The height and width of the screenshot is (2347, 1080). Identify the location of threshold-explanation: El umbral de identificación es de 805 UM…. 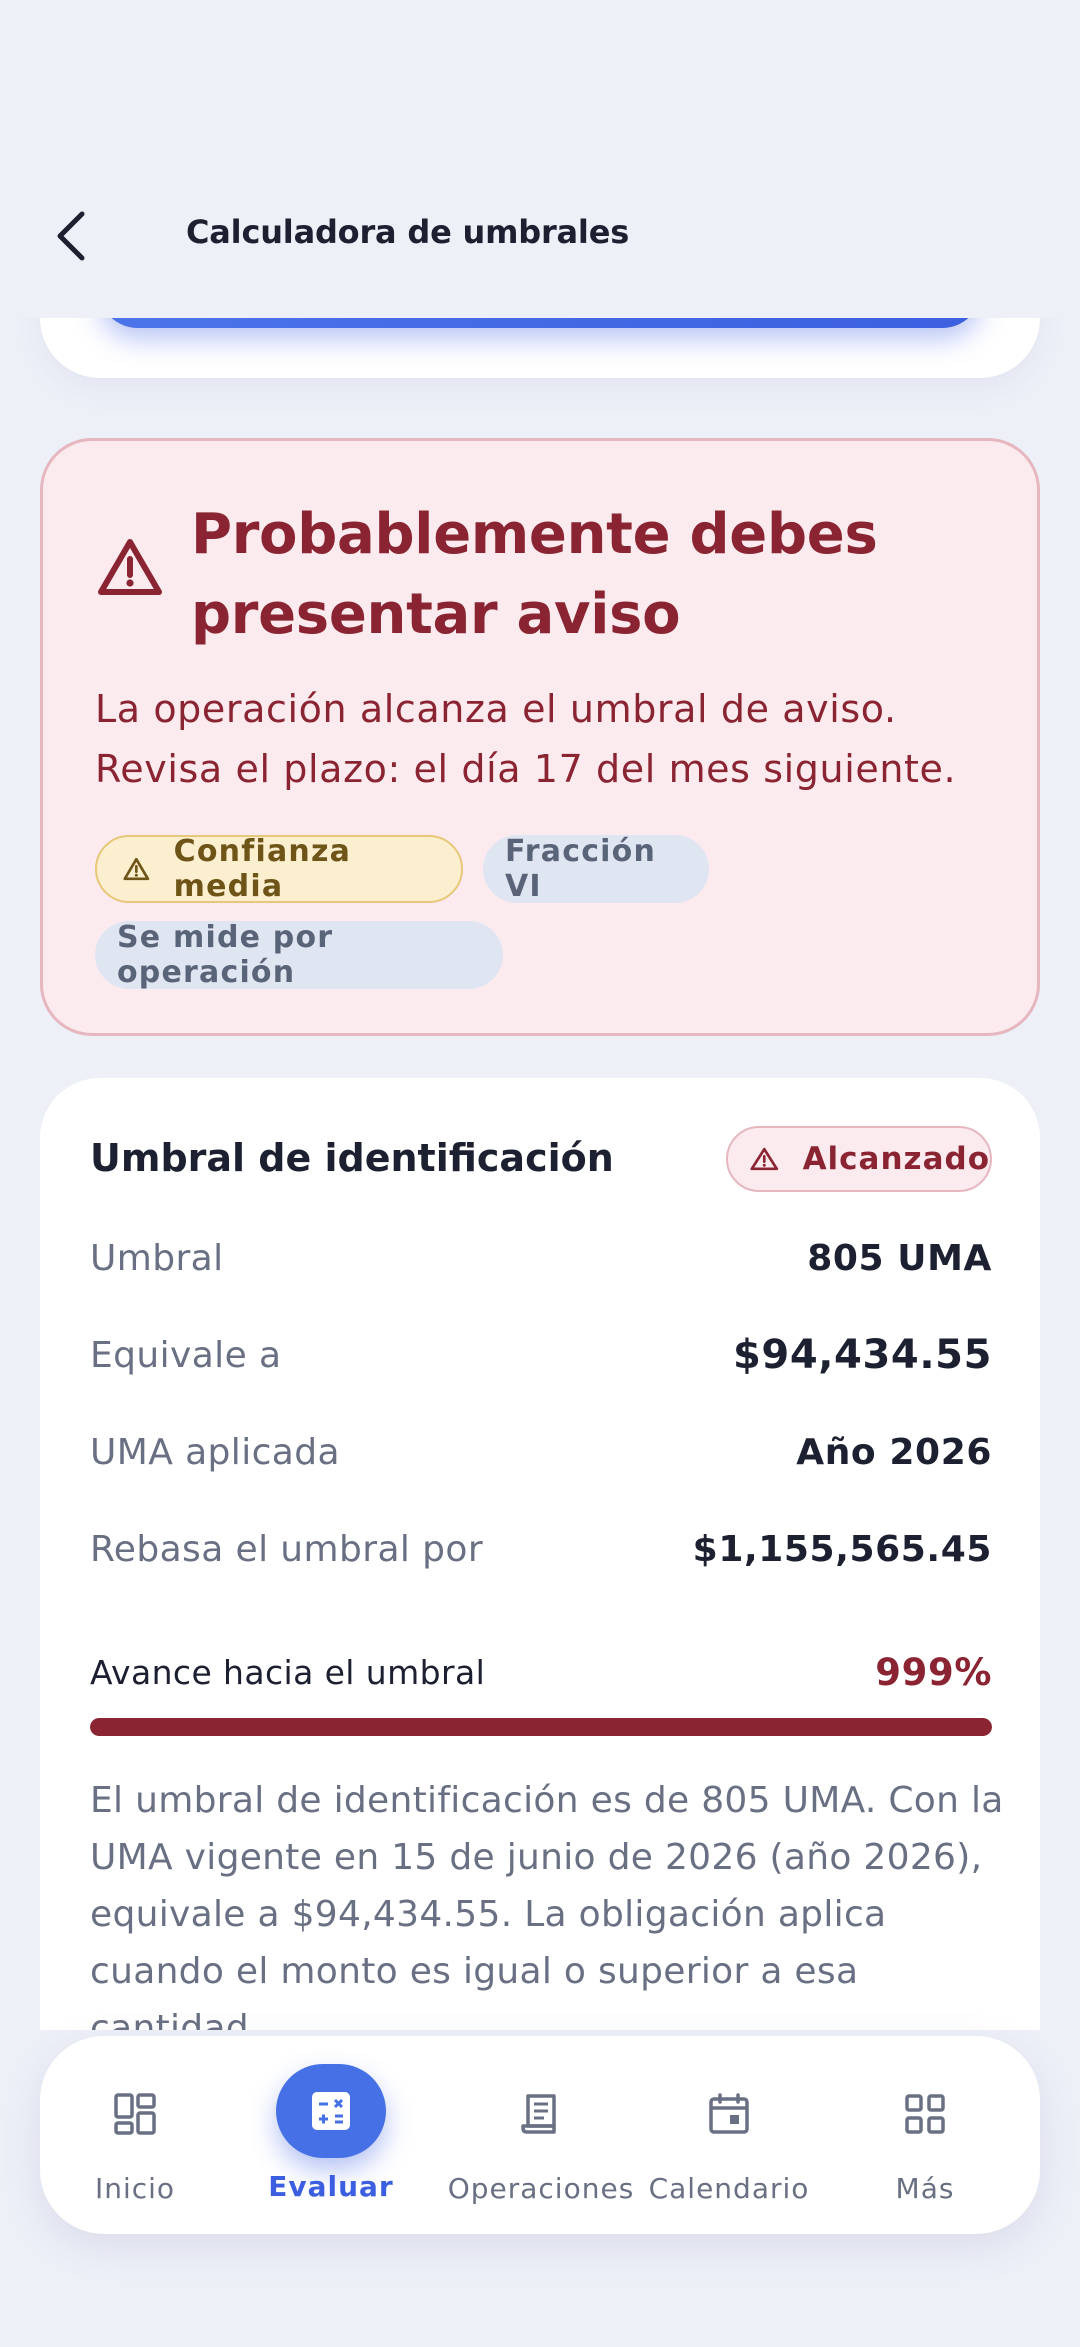
(547, 1914).